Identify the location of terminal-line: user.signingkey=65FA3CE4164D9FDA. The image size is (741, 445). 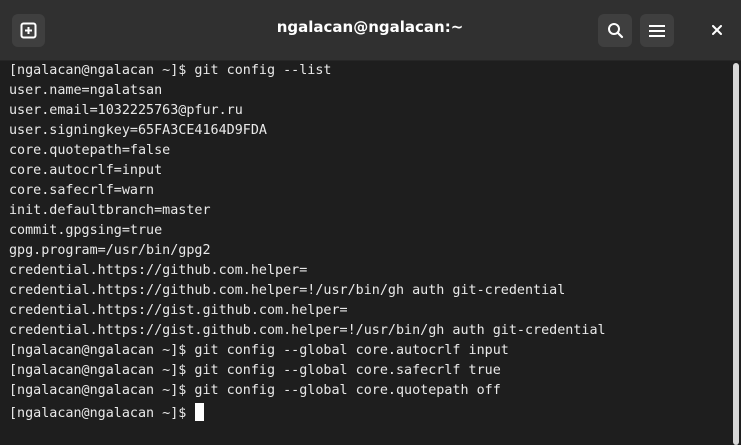
(138, 130).